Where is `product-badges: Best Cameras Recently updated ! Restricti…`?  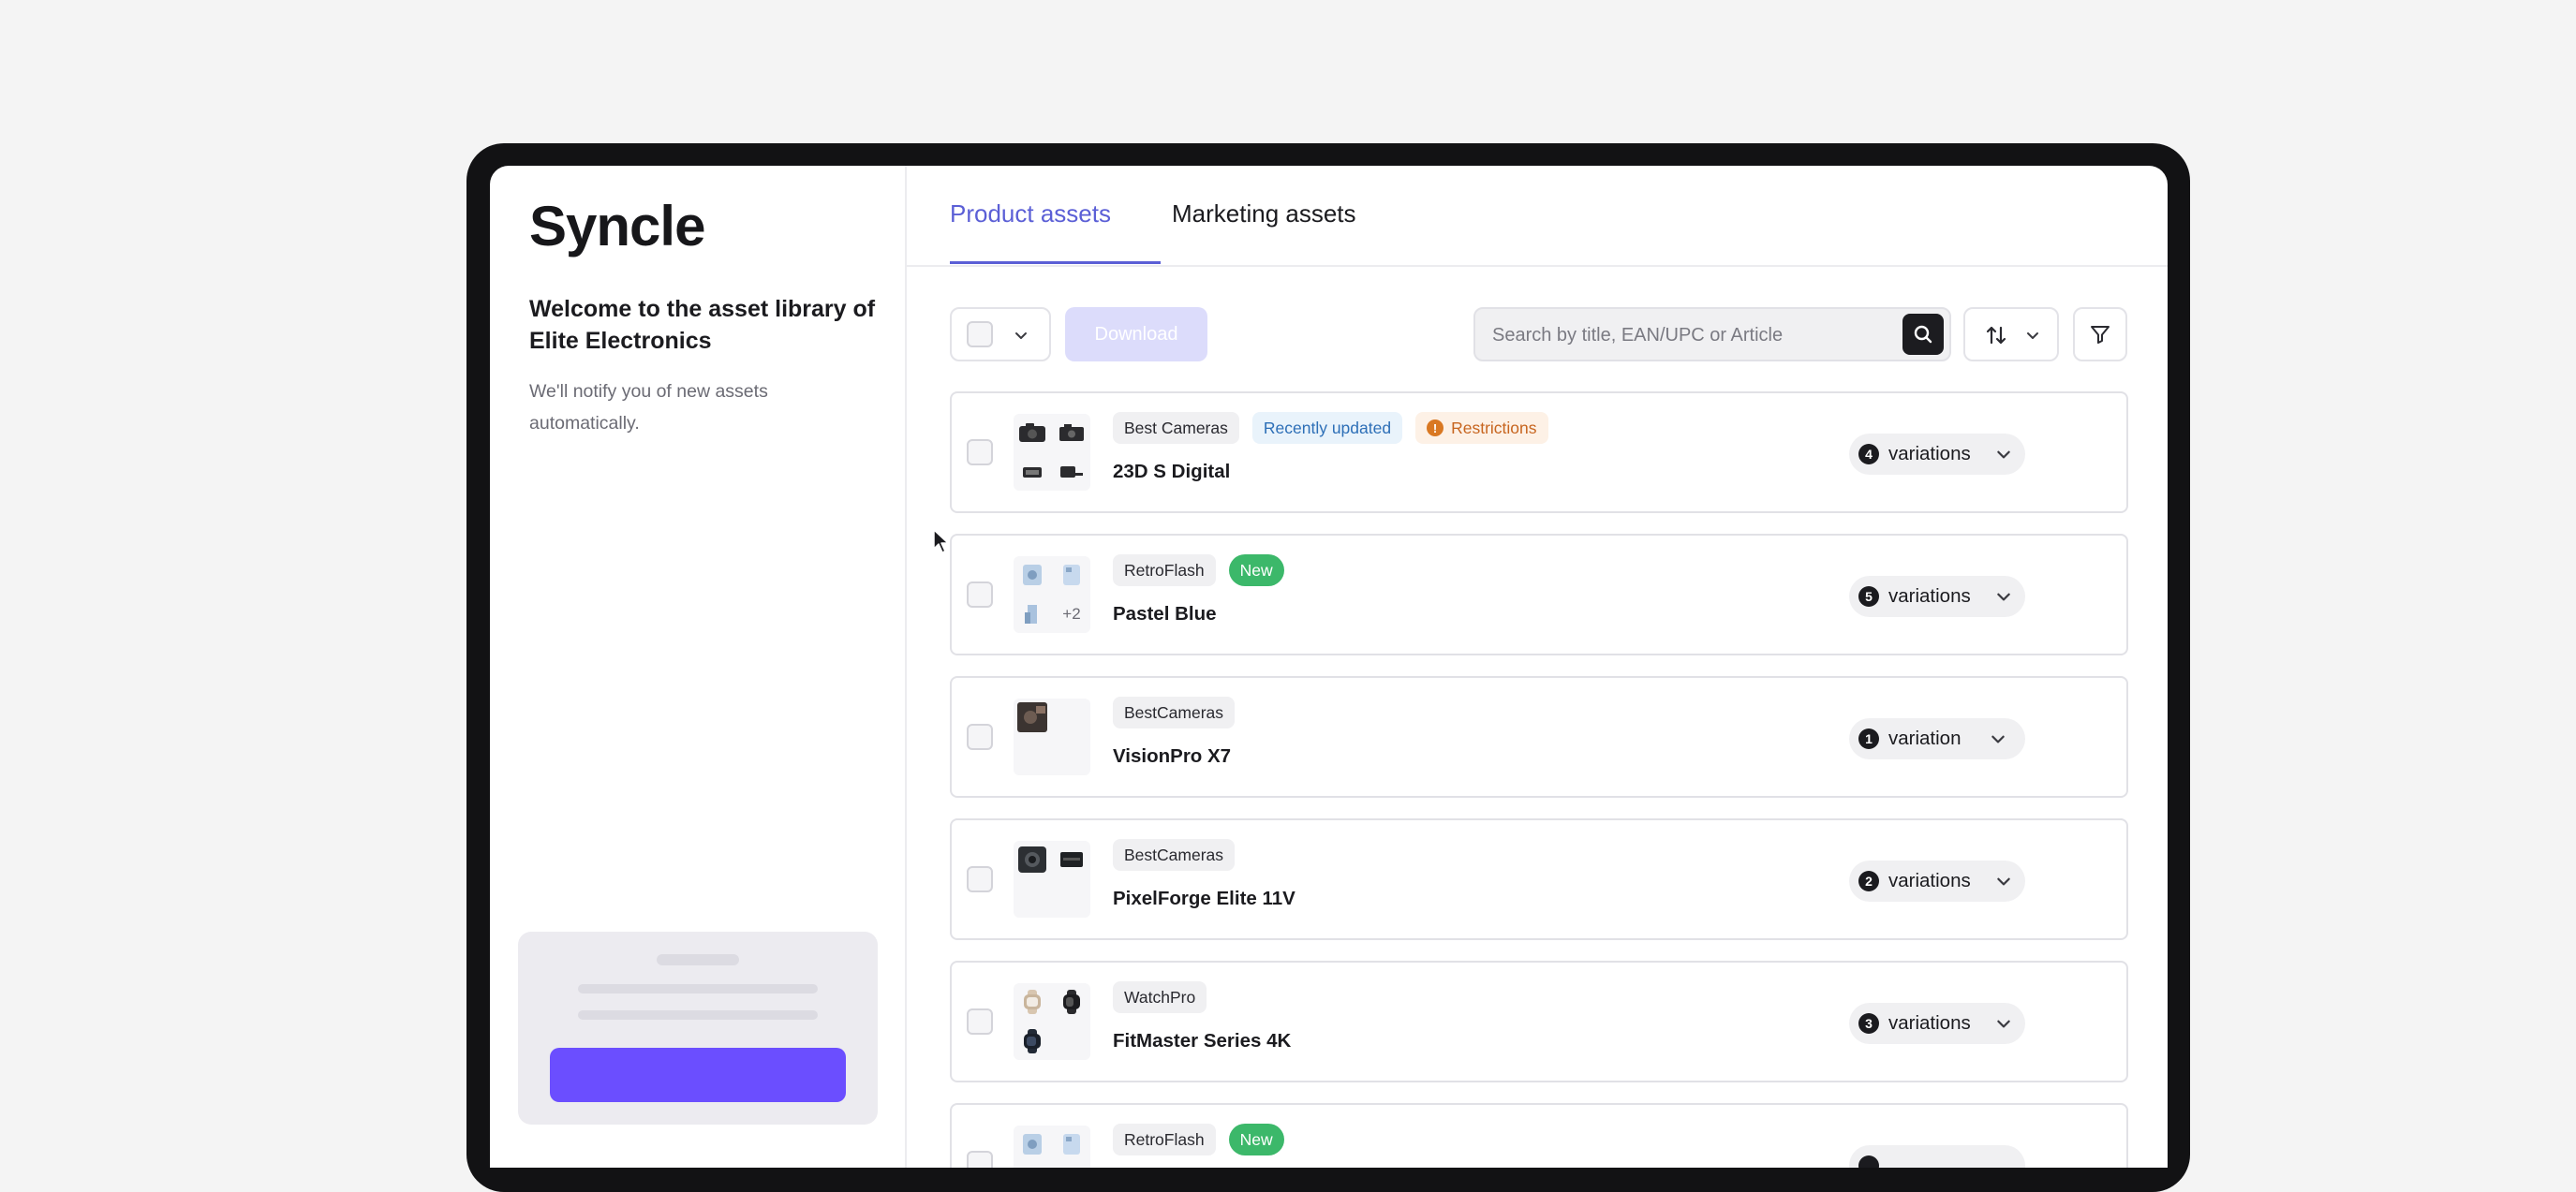
product-badges: Best Cameras Recently updated ! Restricti… is located at coordinates (1330, 428).